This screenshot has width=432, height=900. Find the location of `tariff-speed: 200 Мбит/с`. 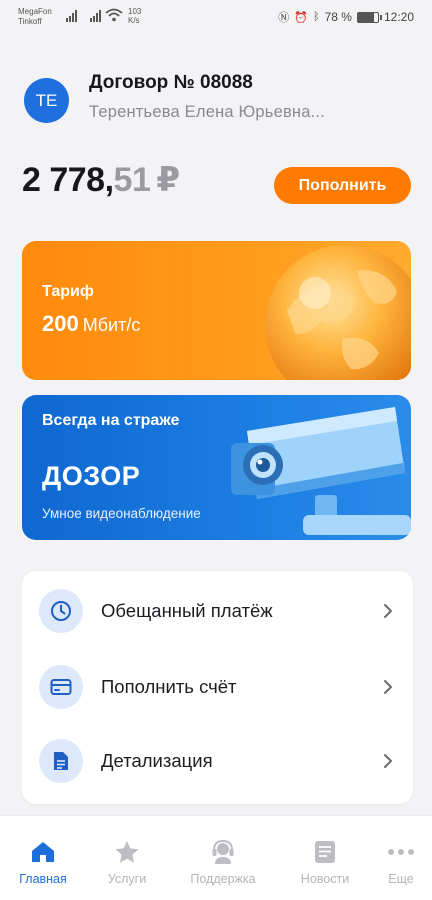

tariff-speed: 200 Мбит/с is located at coordinates (91, 324).